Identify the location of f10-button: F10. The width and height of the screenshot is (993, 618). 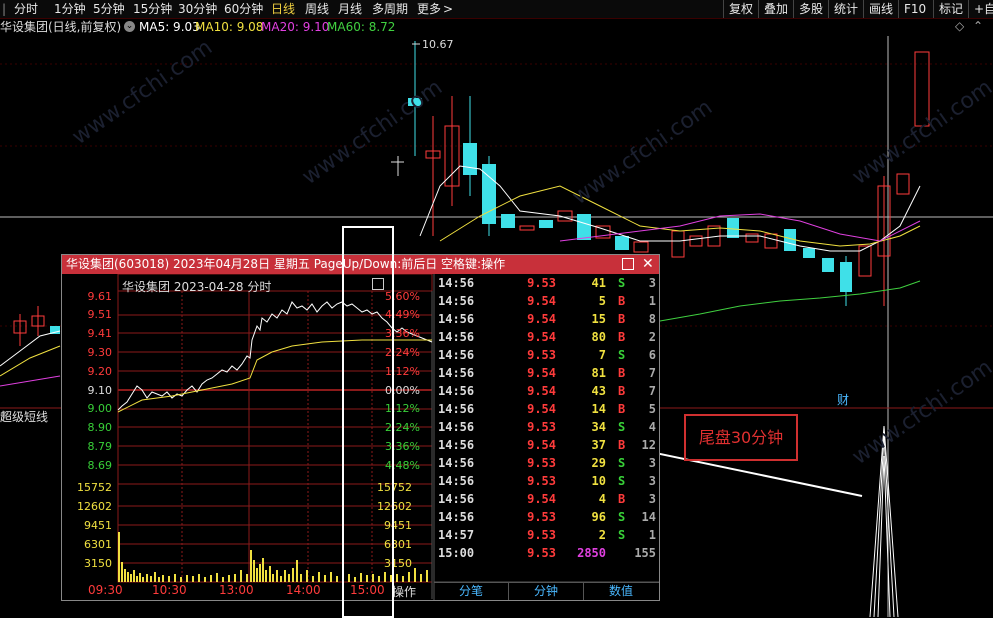
(914, 9).